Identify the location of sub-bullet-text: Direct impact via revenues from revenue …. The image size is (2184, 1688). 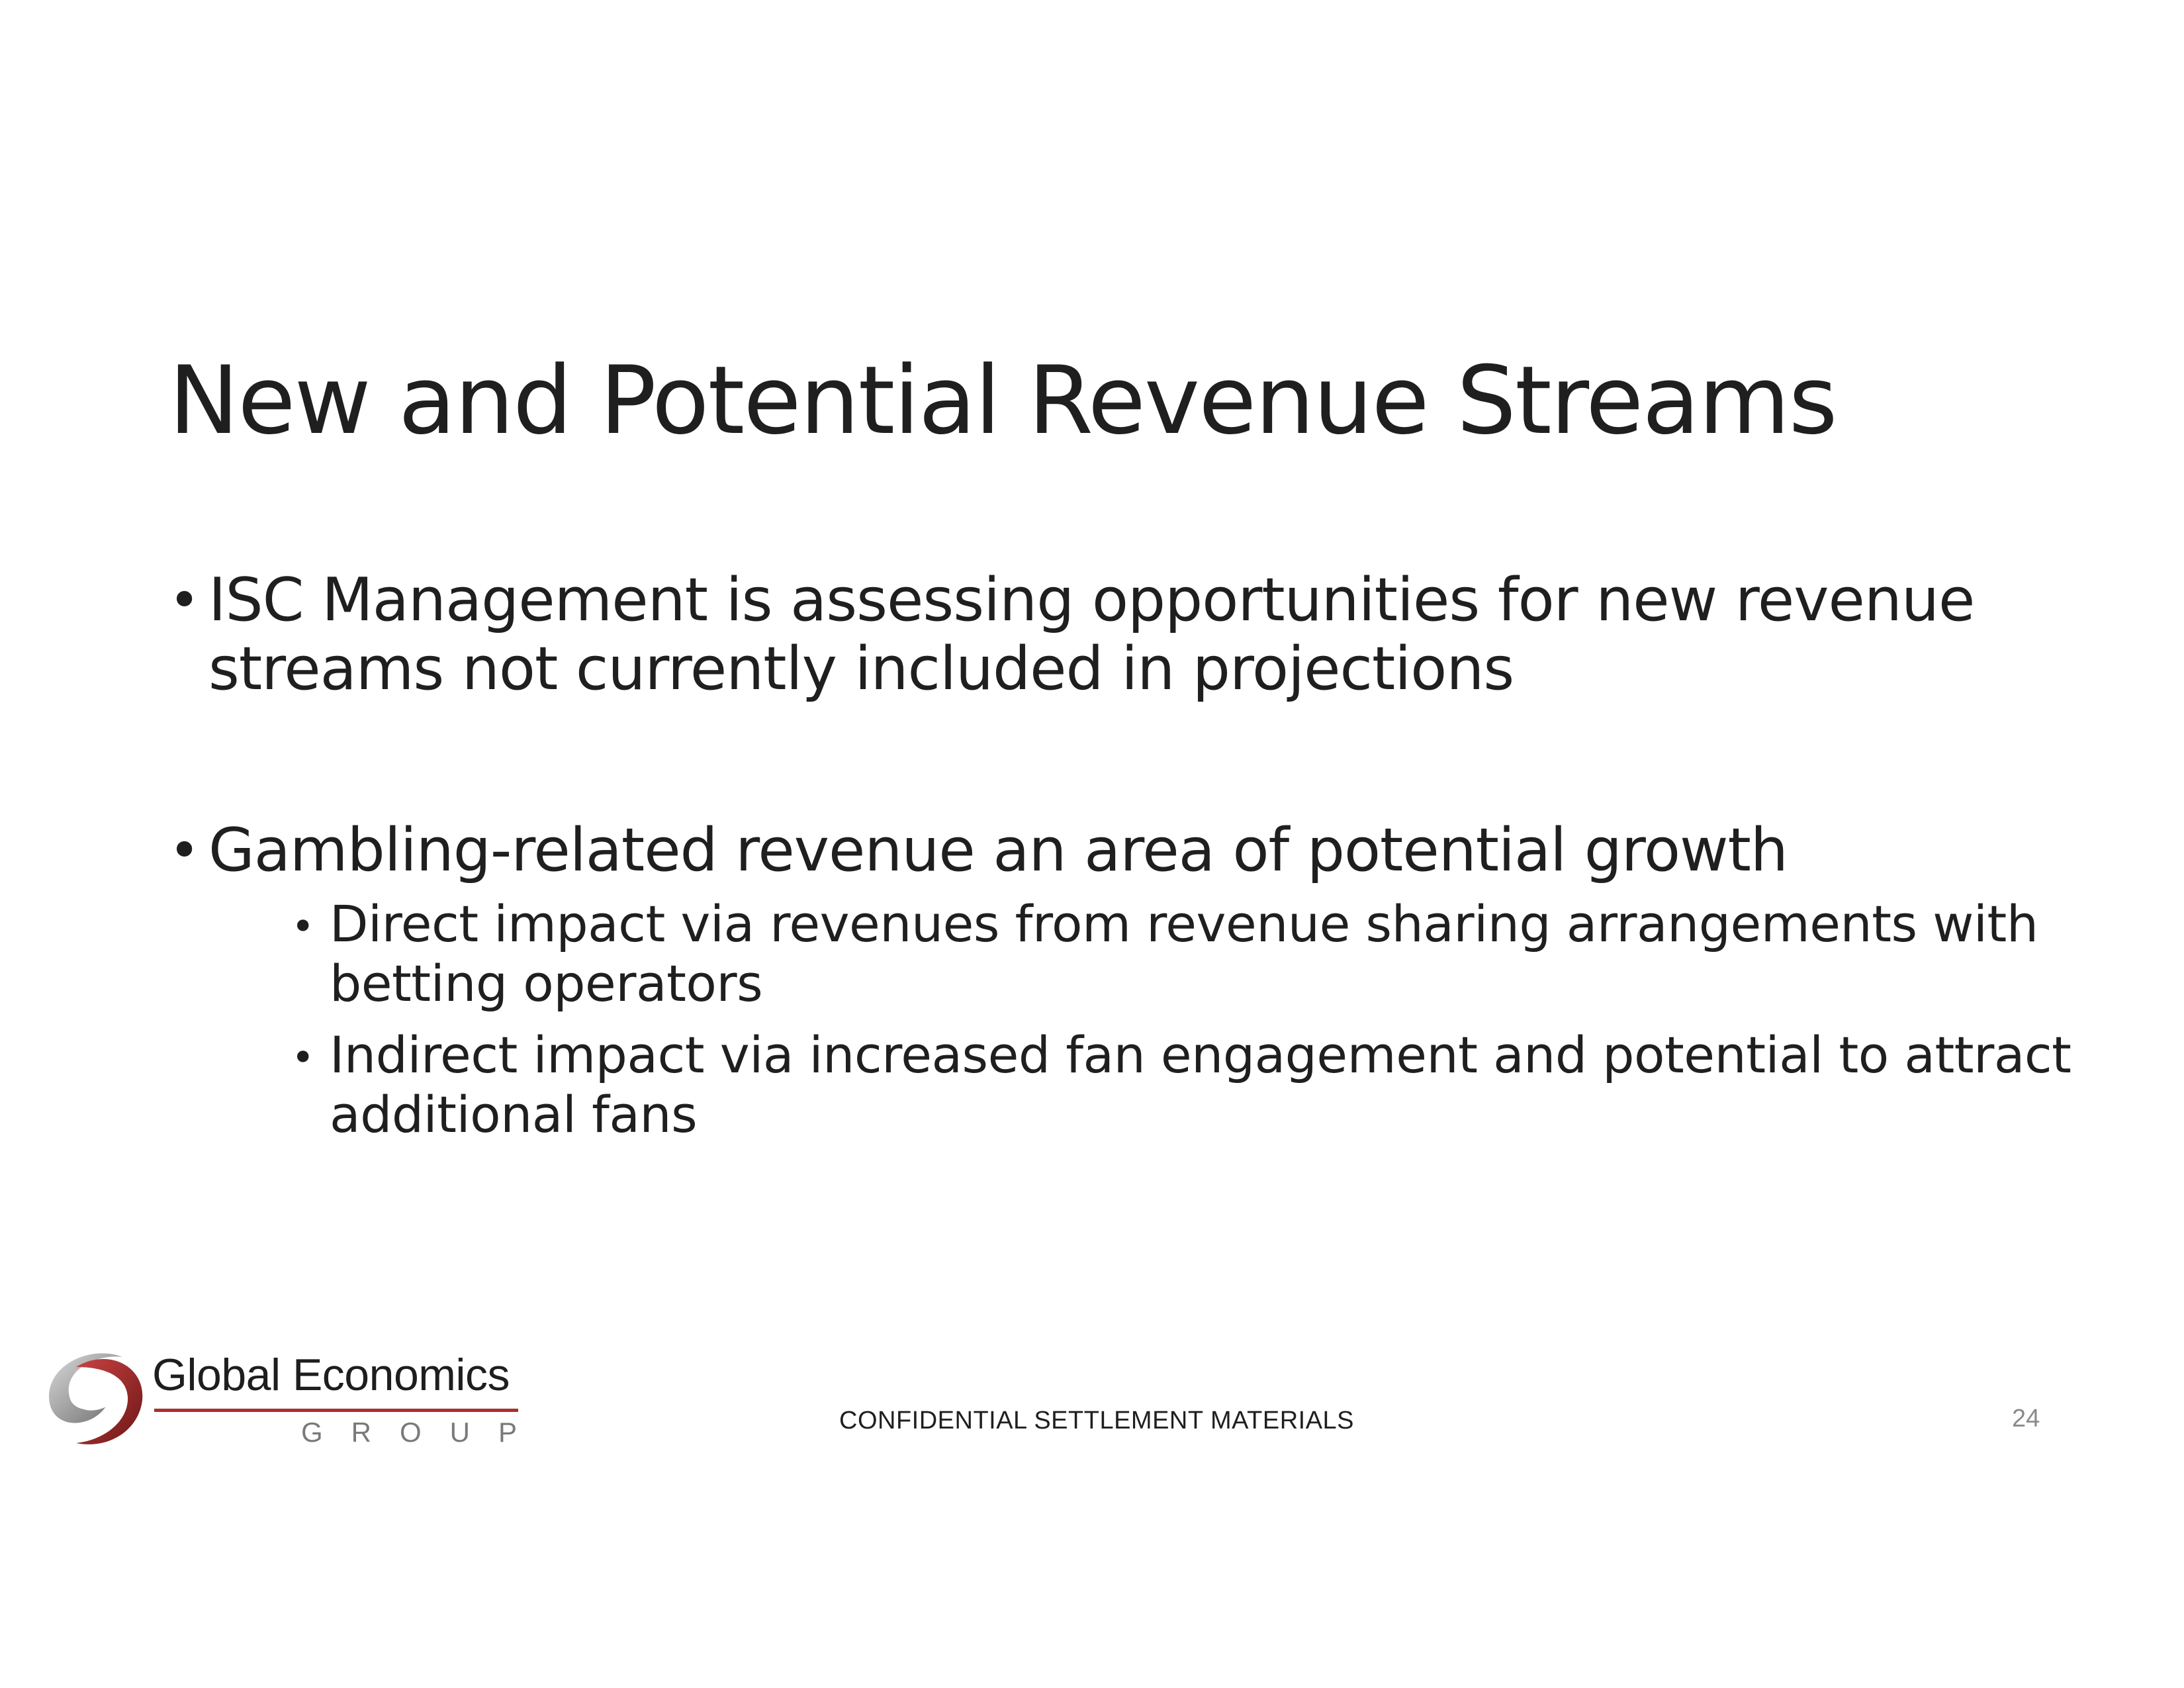
(1184, 953).